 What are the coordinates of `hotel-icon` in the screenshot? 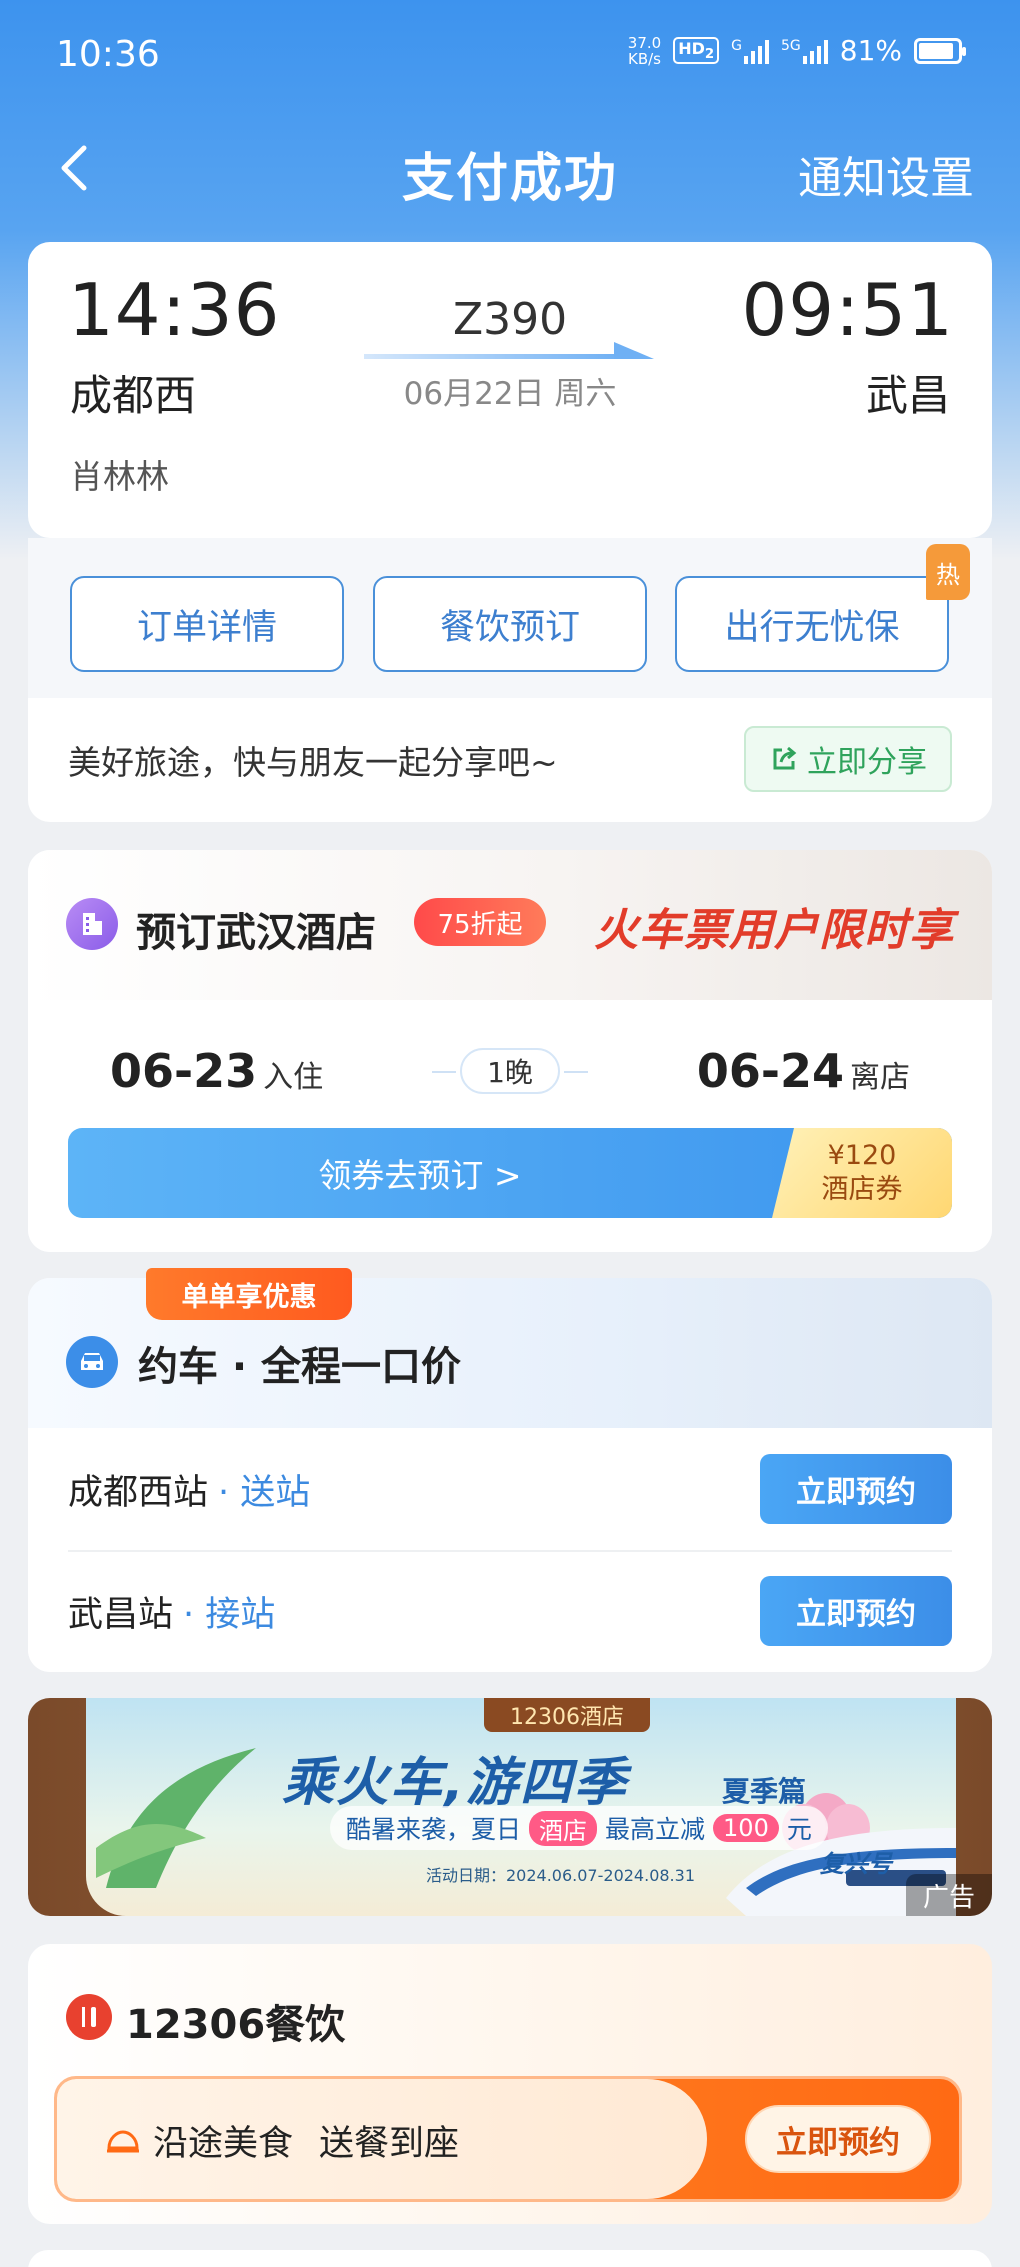 It's located at (92, 924).